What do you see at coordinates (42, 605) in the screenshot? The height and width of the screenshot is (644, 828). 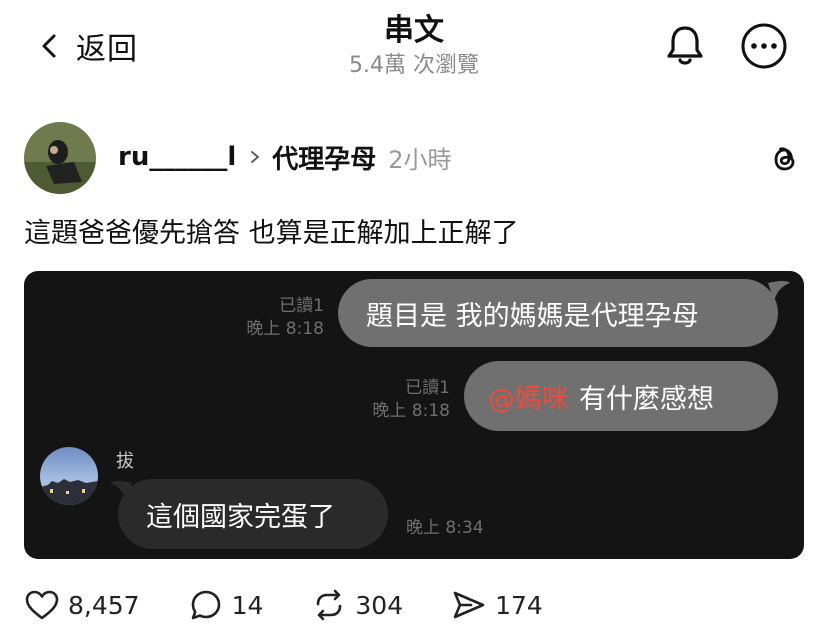 I see `heart-icon` at bounding box center [42, 605].